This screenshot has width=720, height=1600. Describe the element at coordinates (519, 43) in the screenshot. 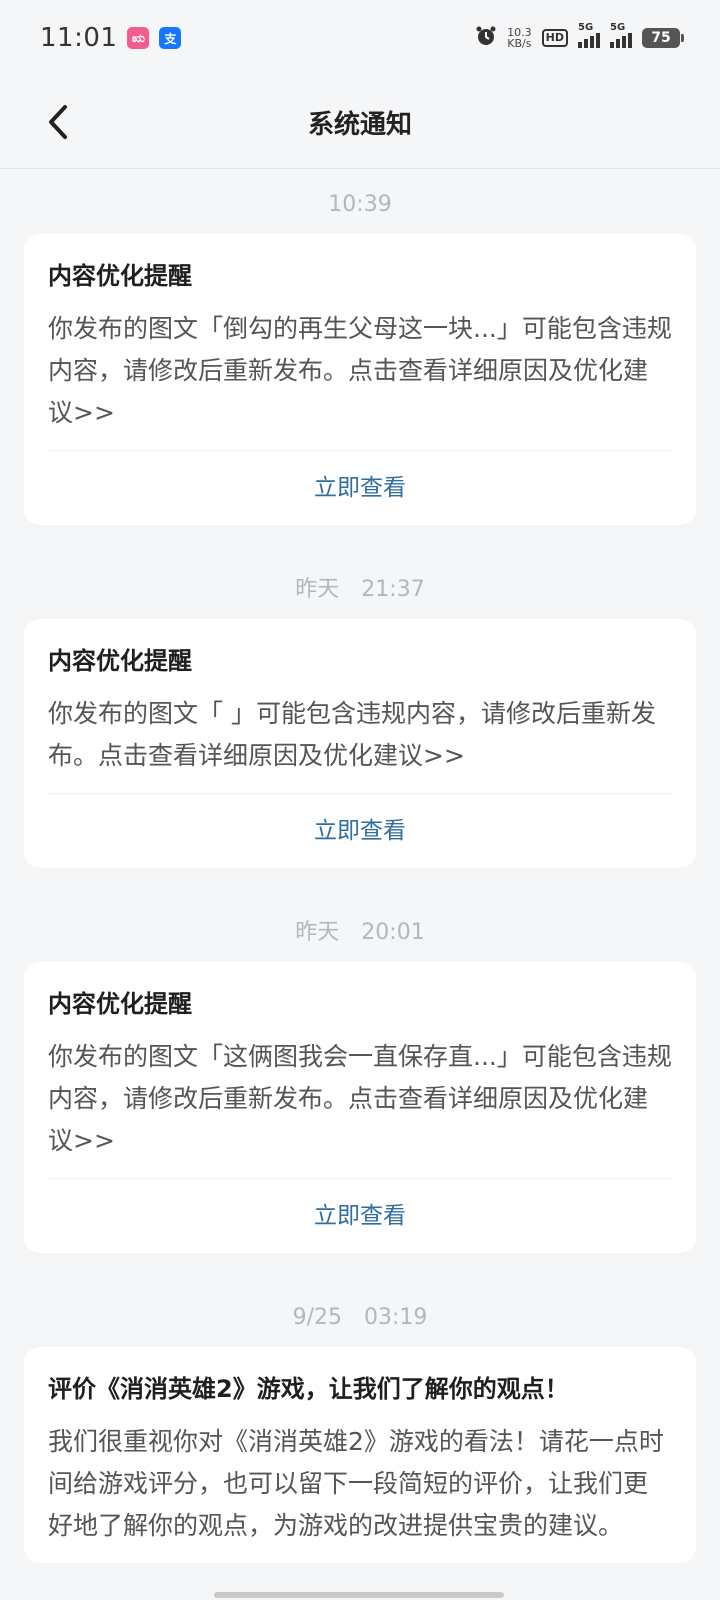

I see `network-speed-unit: KB/s` at that location.